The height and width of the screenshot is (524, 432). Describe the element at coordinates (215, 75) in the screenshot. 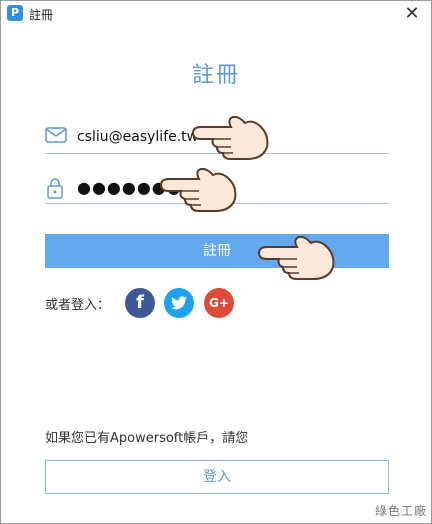

I see `page-title: 註冊` at that location.